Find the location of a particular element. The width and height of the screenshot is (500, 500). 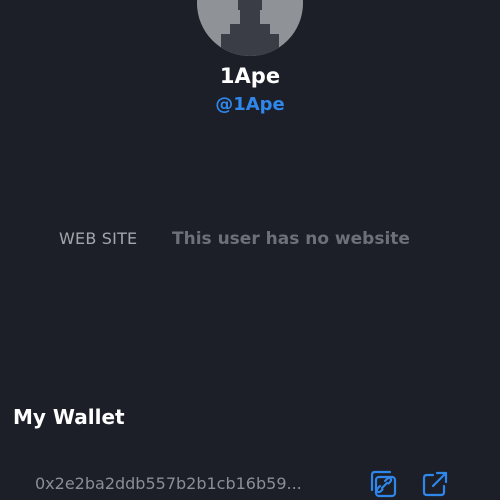

copy-link-icon is located at coordinates (383, 484).